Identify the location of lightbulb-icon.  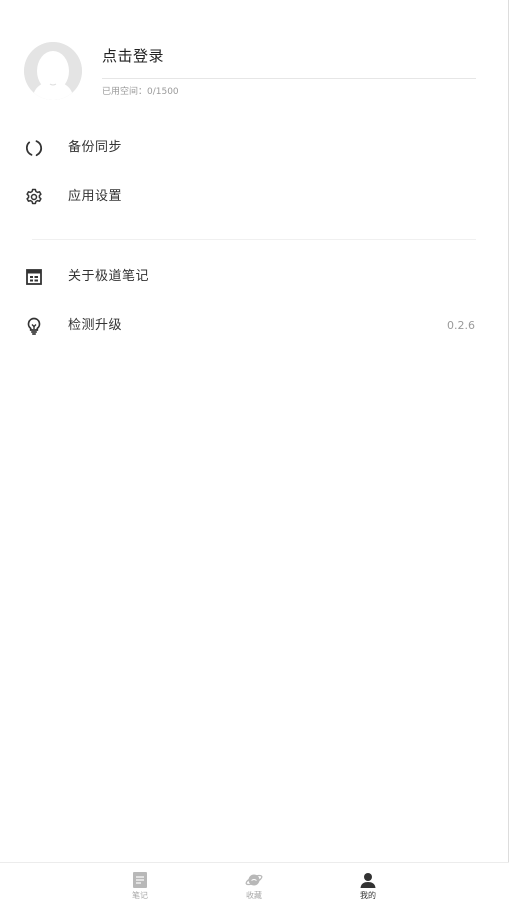
(34, 326).